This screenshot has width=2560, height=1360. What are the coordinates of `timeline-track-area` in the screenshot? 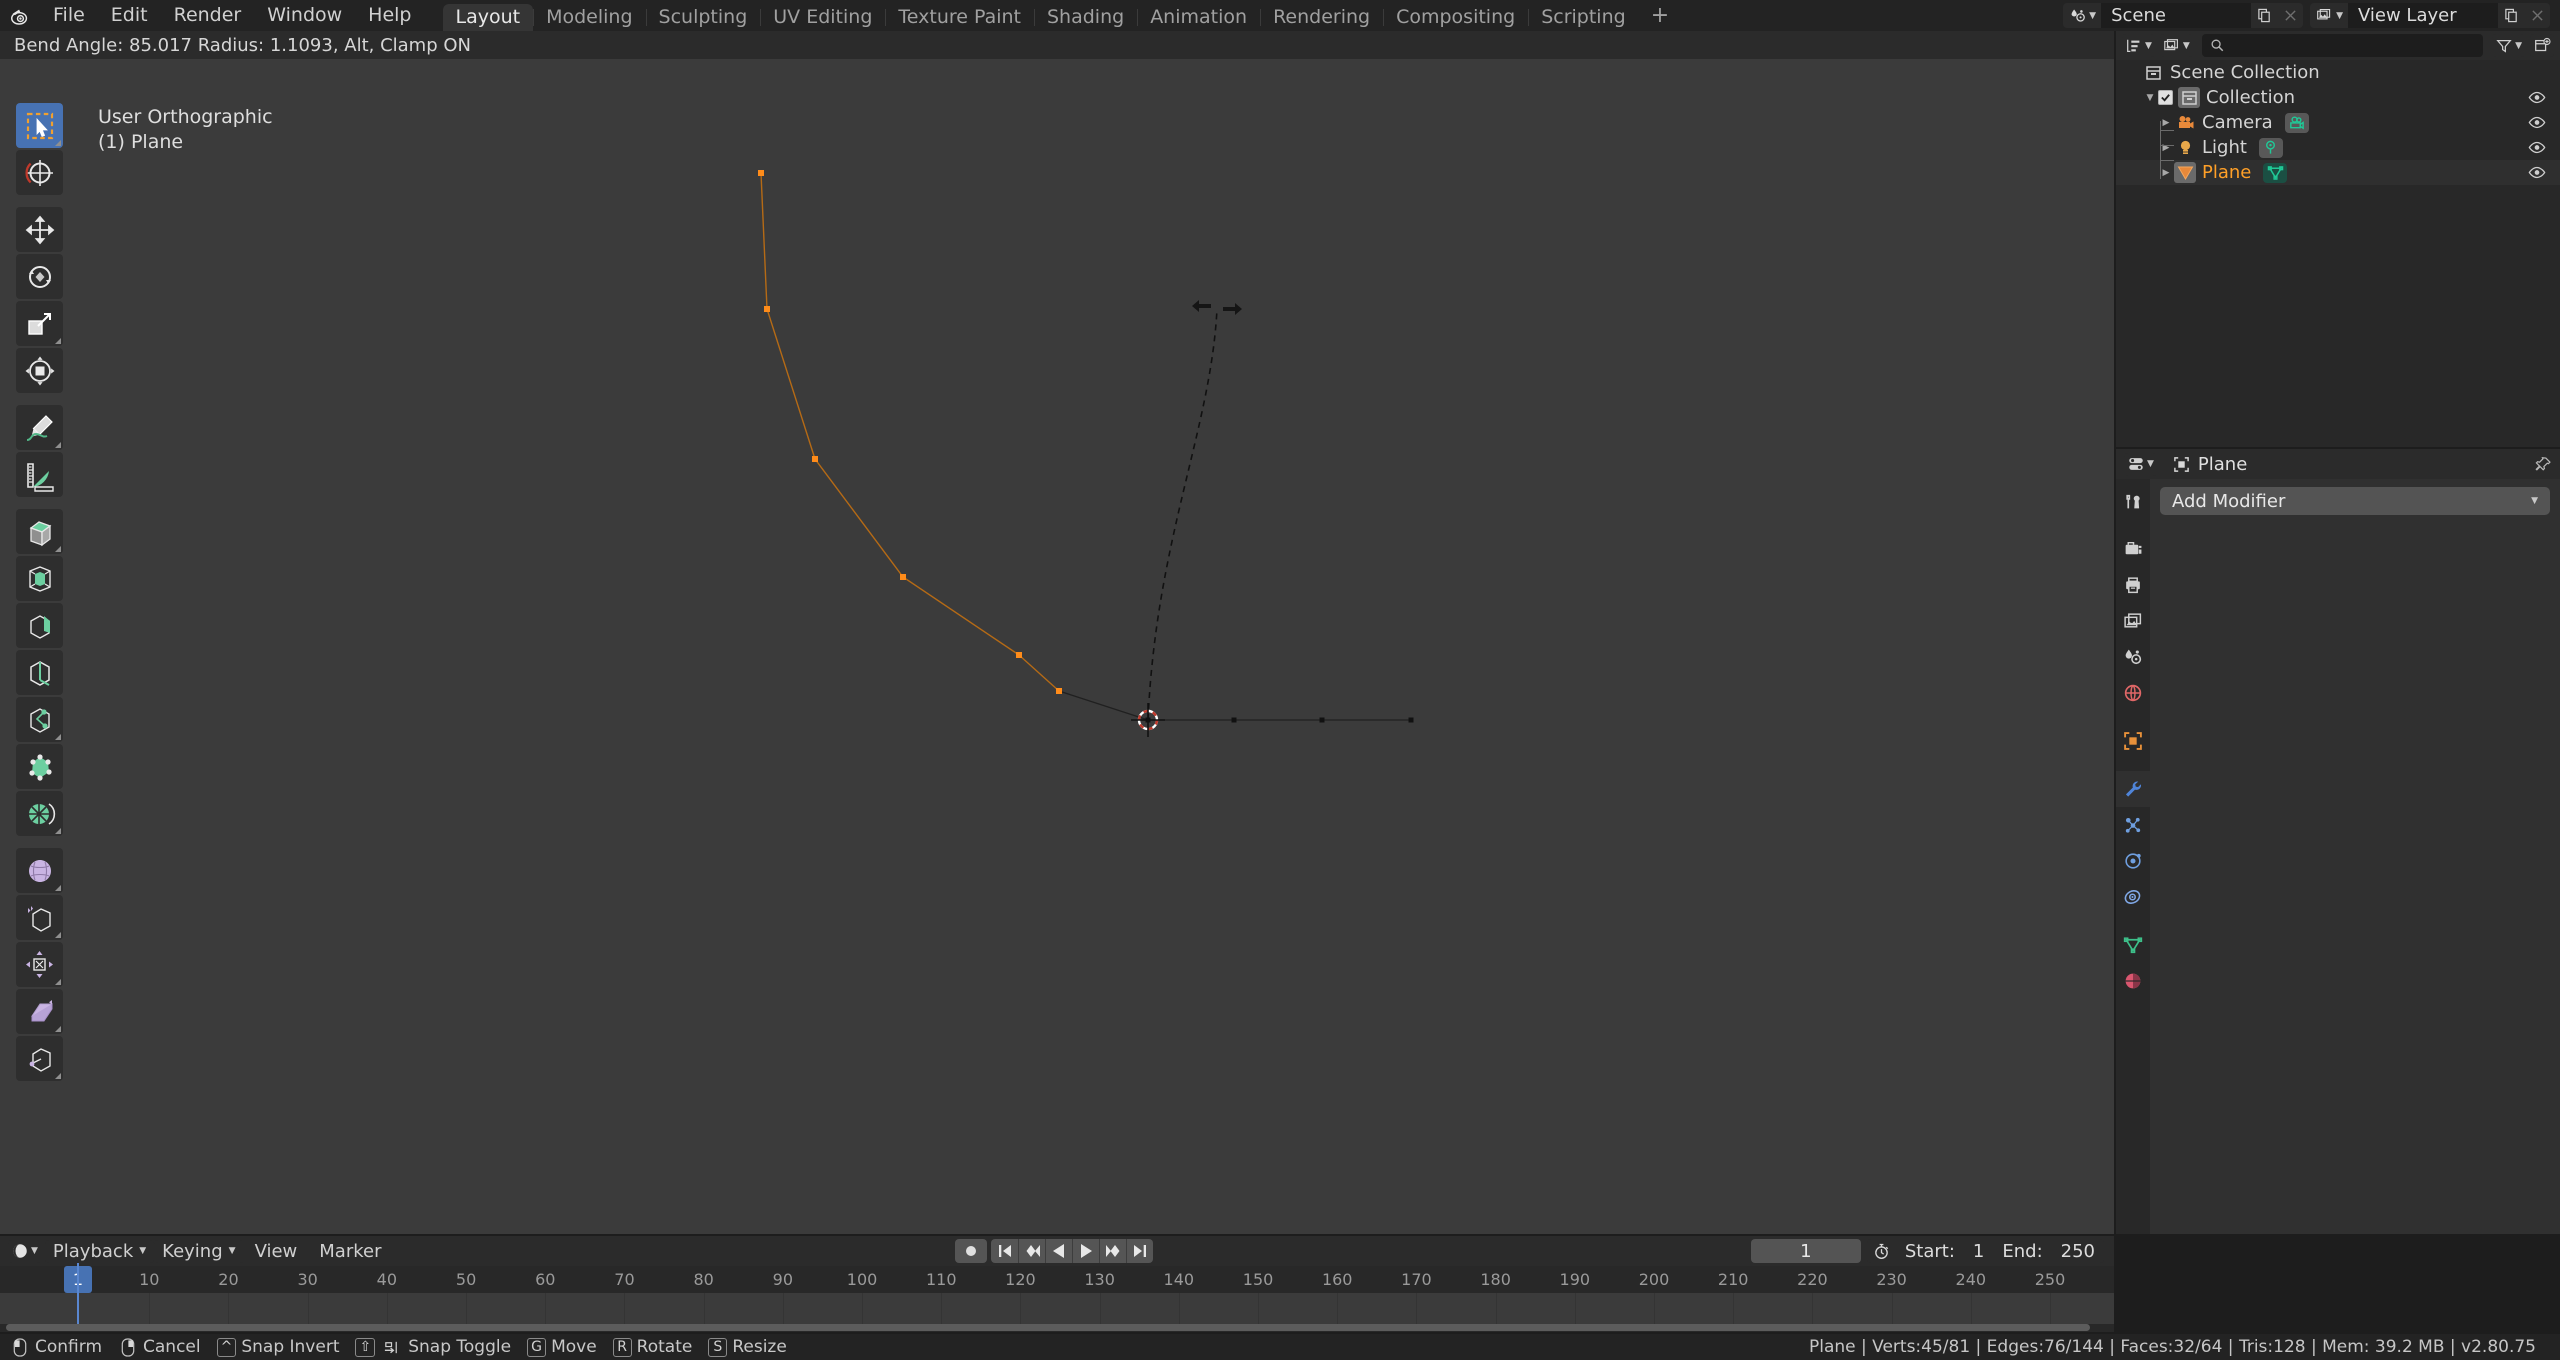 It's located at (1057, 1308).